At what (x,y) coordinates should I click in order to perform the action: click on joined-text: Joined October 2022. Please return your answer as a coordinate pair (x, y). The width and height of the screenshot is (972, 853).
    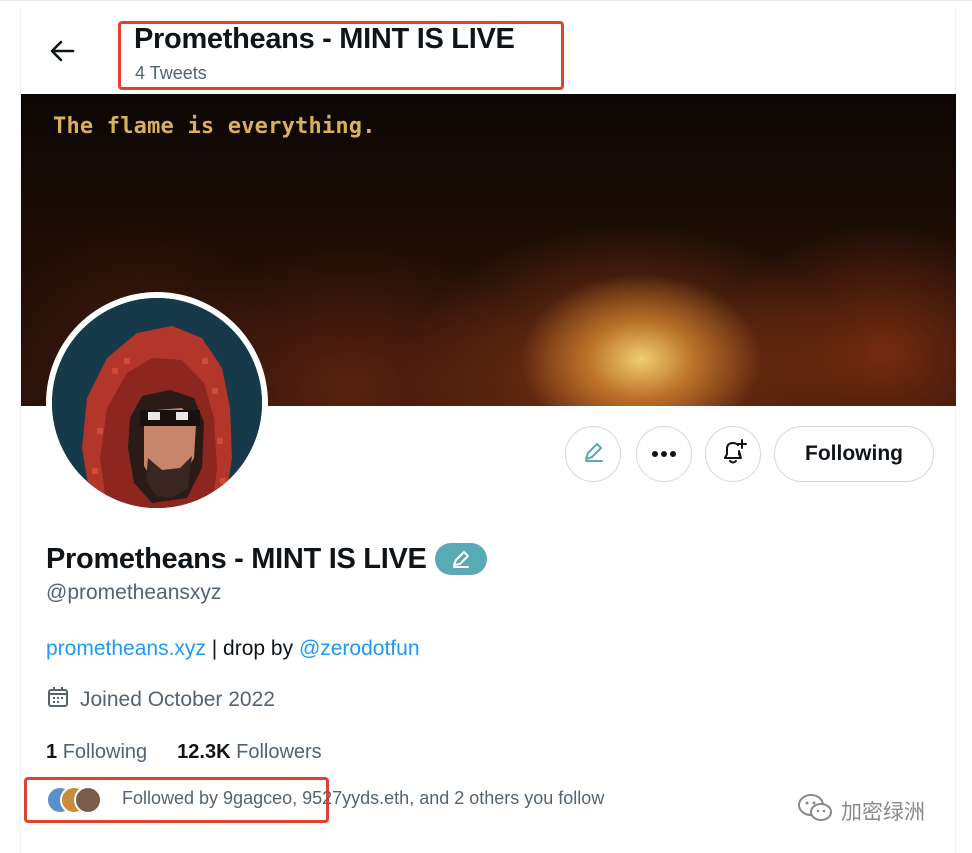
    Looking at the image, I should click on (177, 699).